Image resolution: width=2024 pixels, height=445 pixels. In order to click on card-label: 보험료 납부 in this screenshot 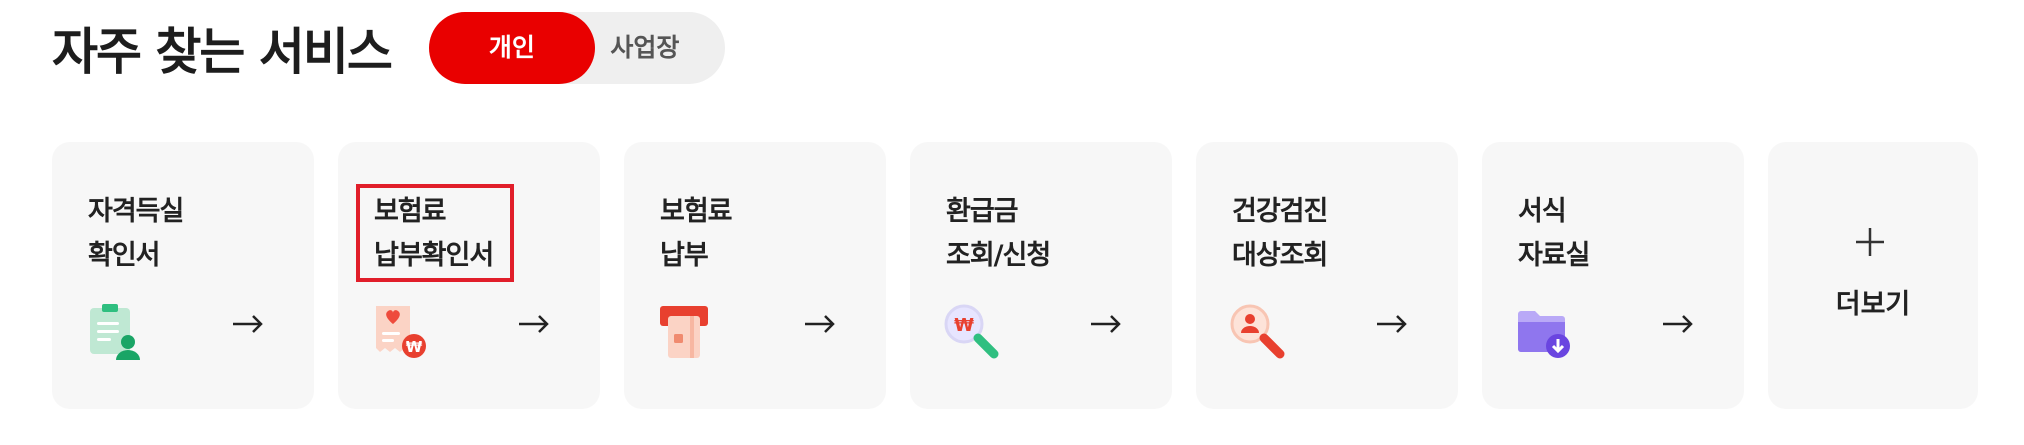, I will do `click(696, 234)`.